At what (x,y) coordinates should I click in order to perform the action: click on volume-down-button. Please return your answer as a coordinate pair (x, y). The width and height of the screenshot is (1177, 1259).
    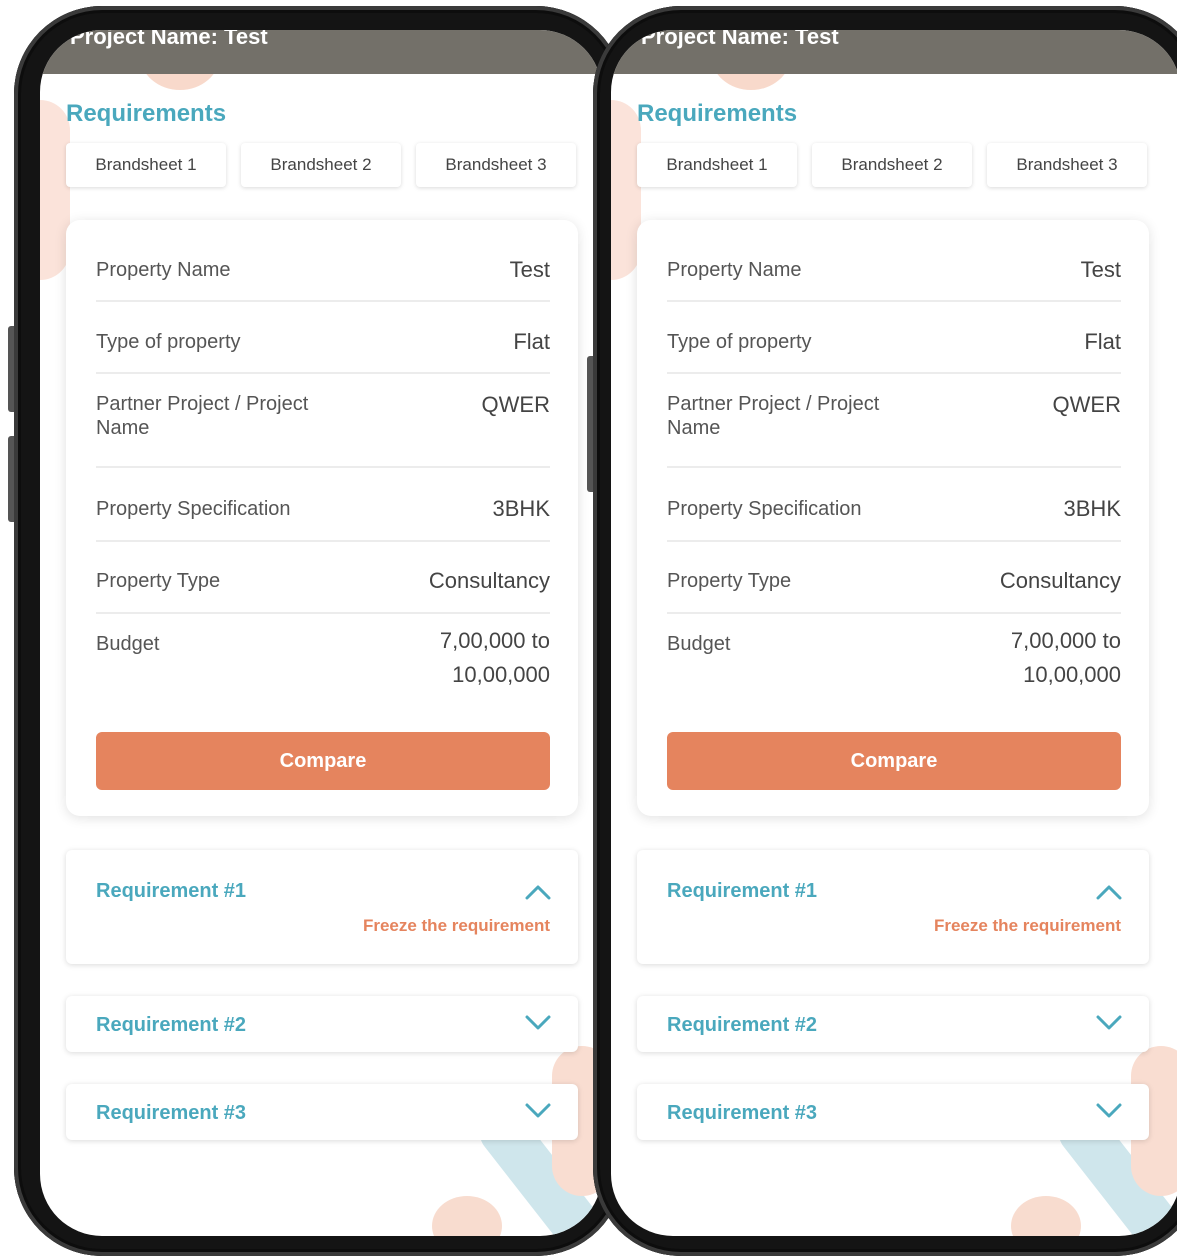
    Looking at the image, I should click on (11, 479).